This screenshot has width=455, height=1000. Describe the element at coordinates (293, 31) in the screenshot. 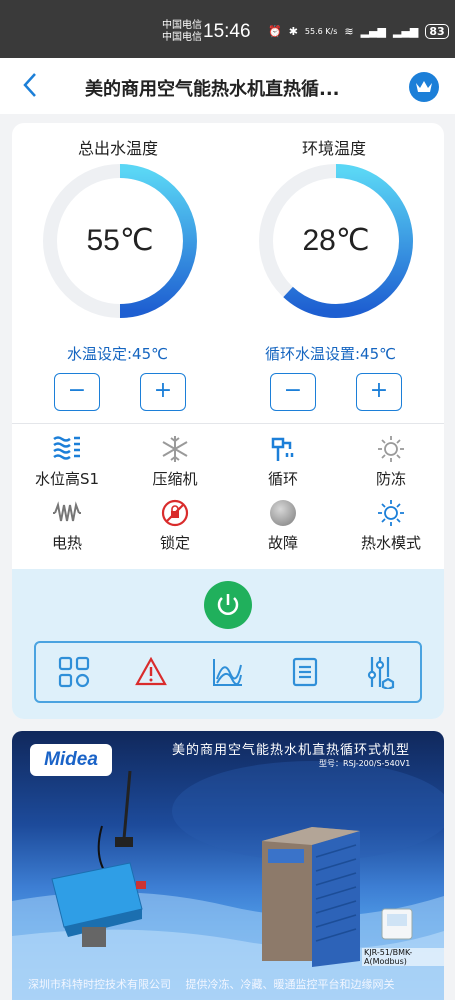

I see `bluetooth-icon: ✱` at that location.